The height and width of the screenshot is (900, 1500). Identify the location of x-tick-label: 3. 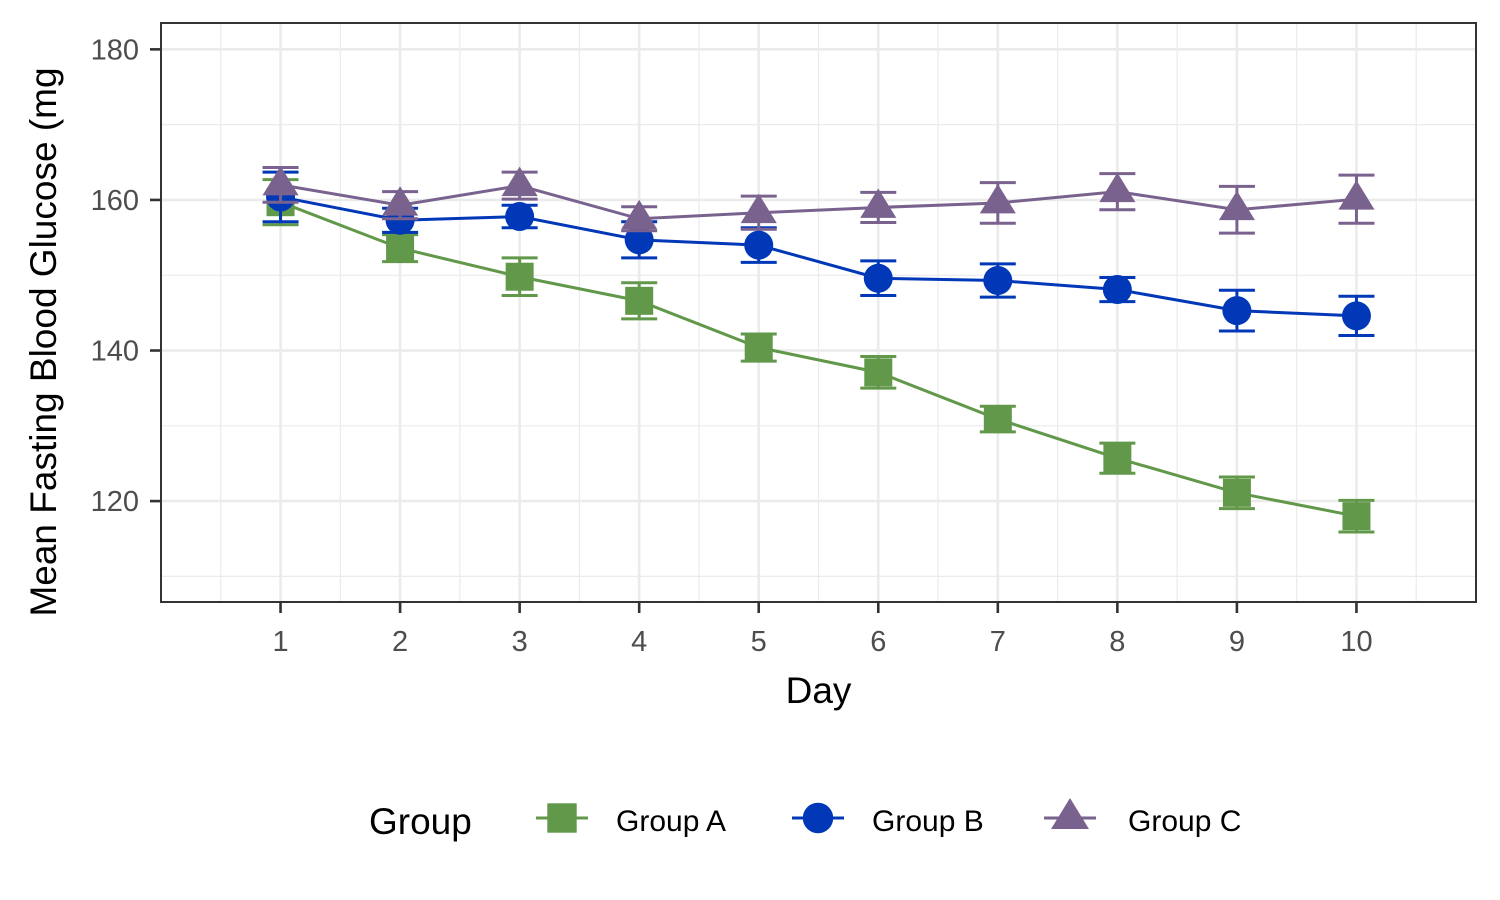
(520, 642).